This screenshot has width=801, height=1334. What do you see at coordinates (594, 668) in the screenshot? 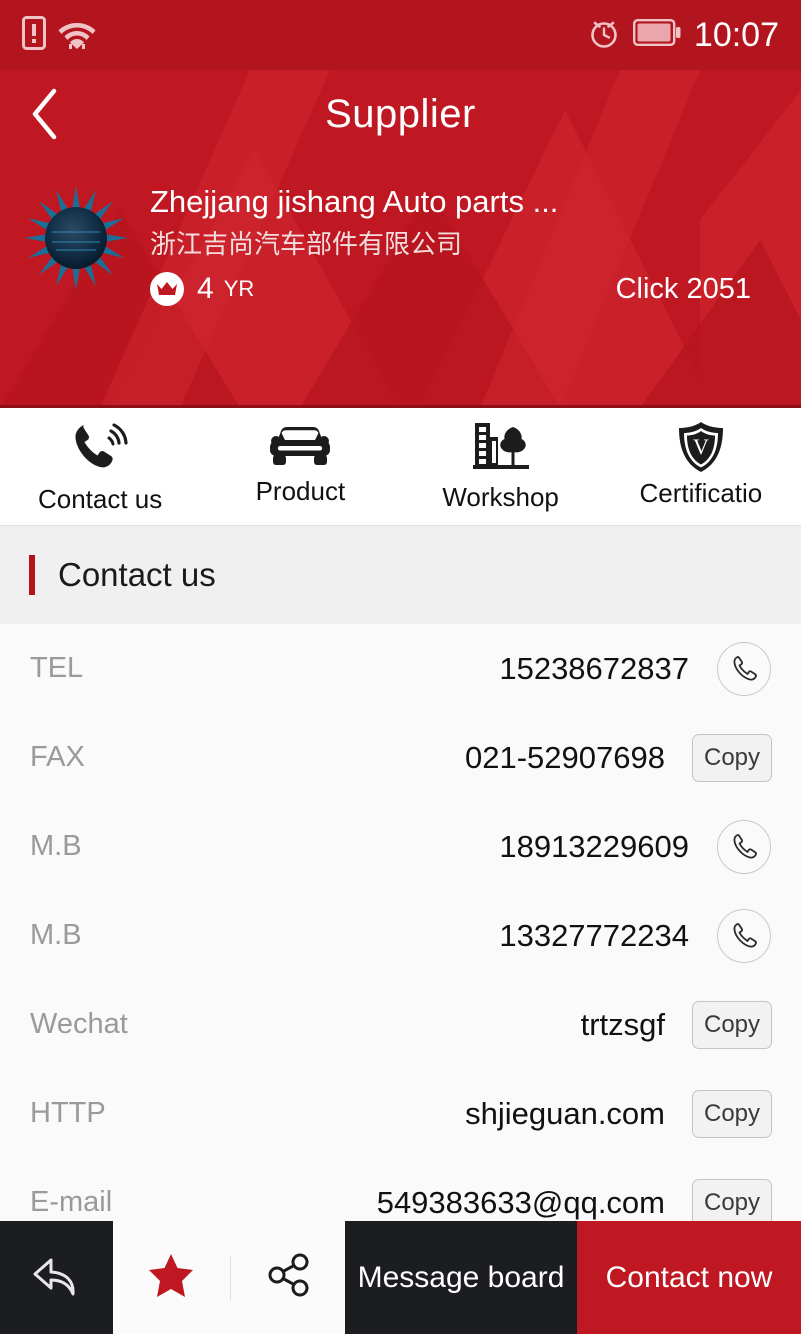
I see `contact-value: 15238672837` at bounding box center [594, 668].